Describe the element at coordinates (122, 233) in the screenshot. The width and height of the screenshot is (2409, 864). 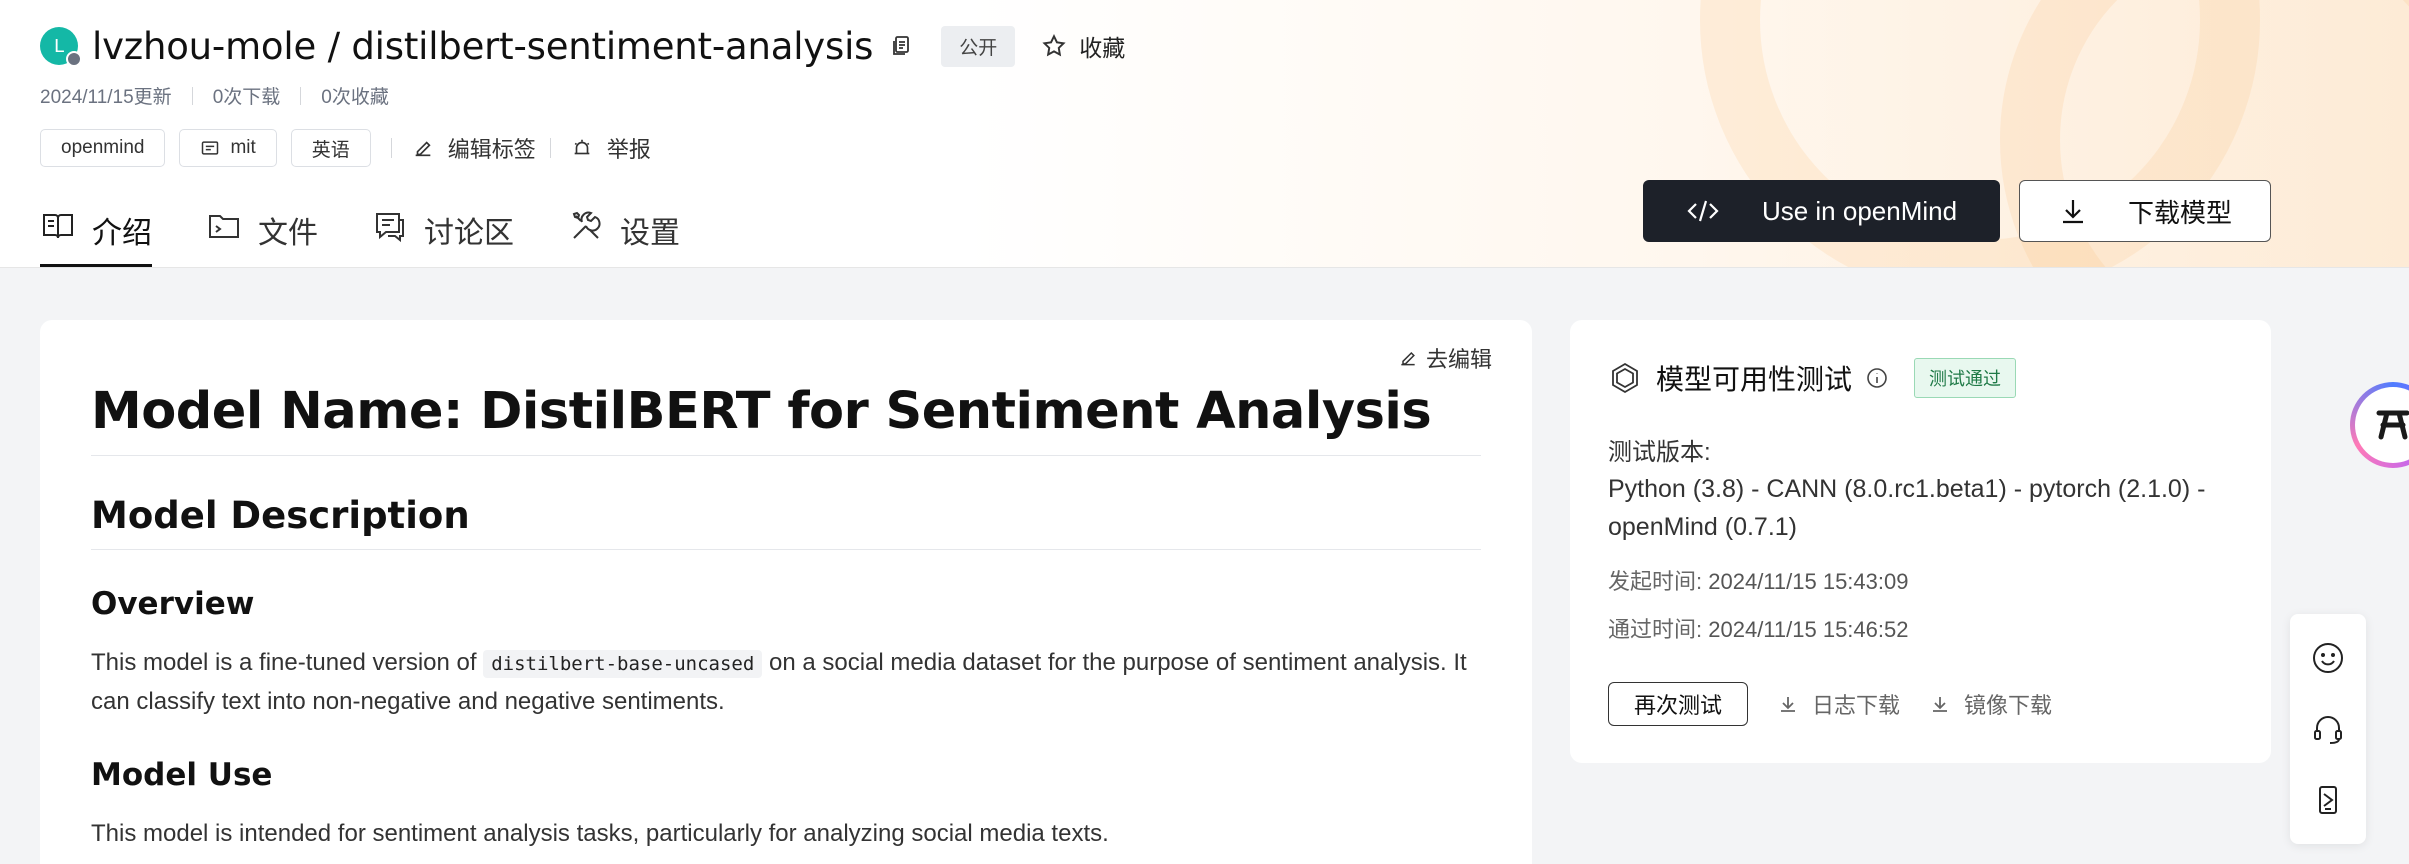
I see `tab-label: 介绍` at that location.